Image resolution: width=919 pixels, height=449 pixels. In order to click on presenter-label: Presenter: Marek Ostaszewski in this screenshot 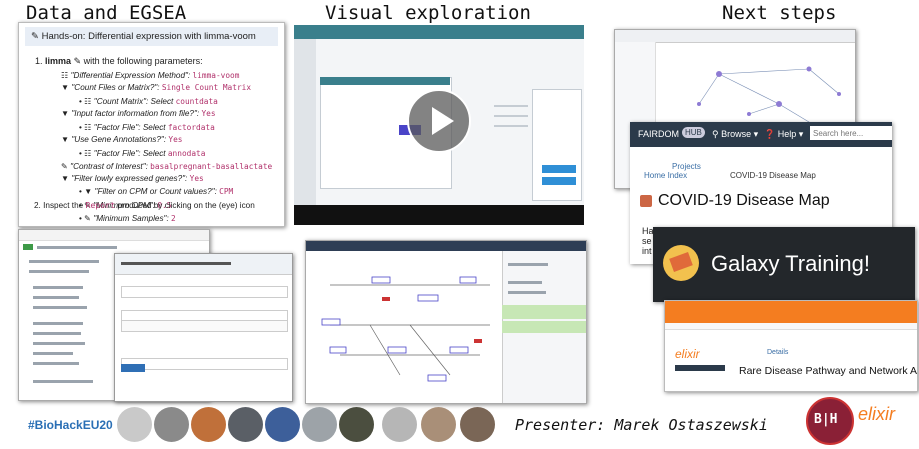, I will do `click(641, 425)`.